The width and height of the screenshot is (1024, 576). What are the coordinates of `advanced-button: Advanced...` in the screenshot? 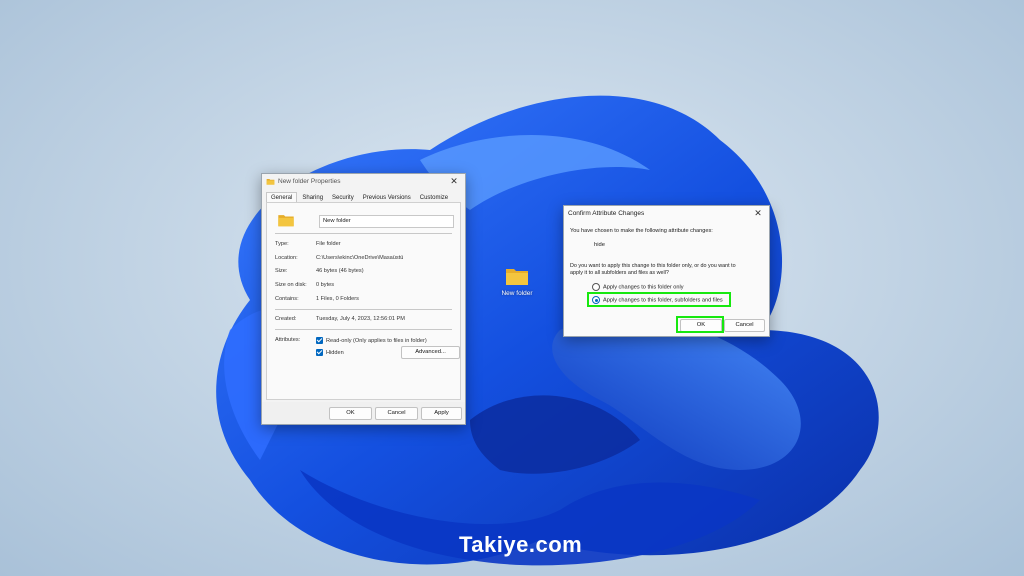 It's located at (430, 352).